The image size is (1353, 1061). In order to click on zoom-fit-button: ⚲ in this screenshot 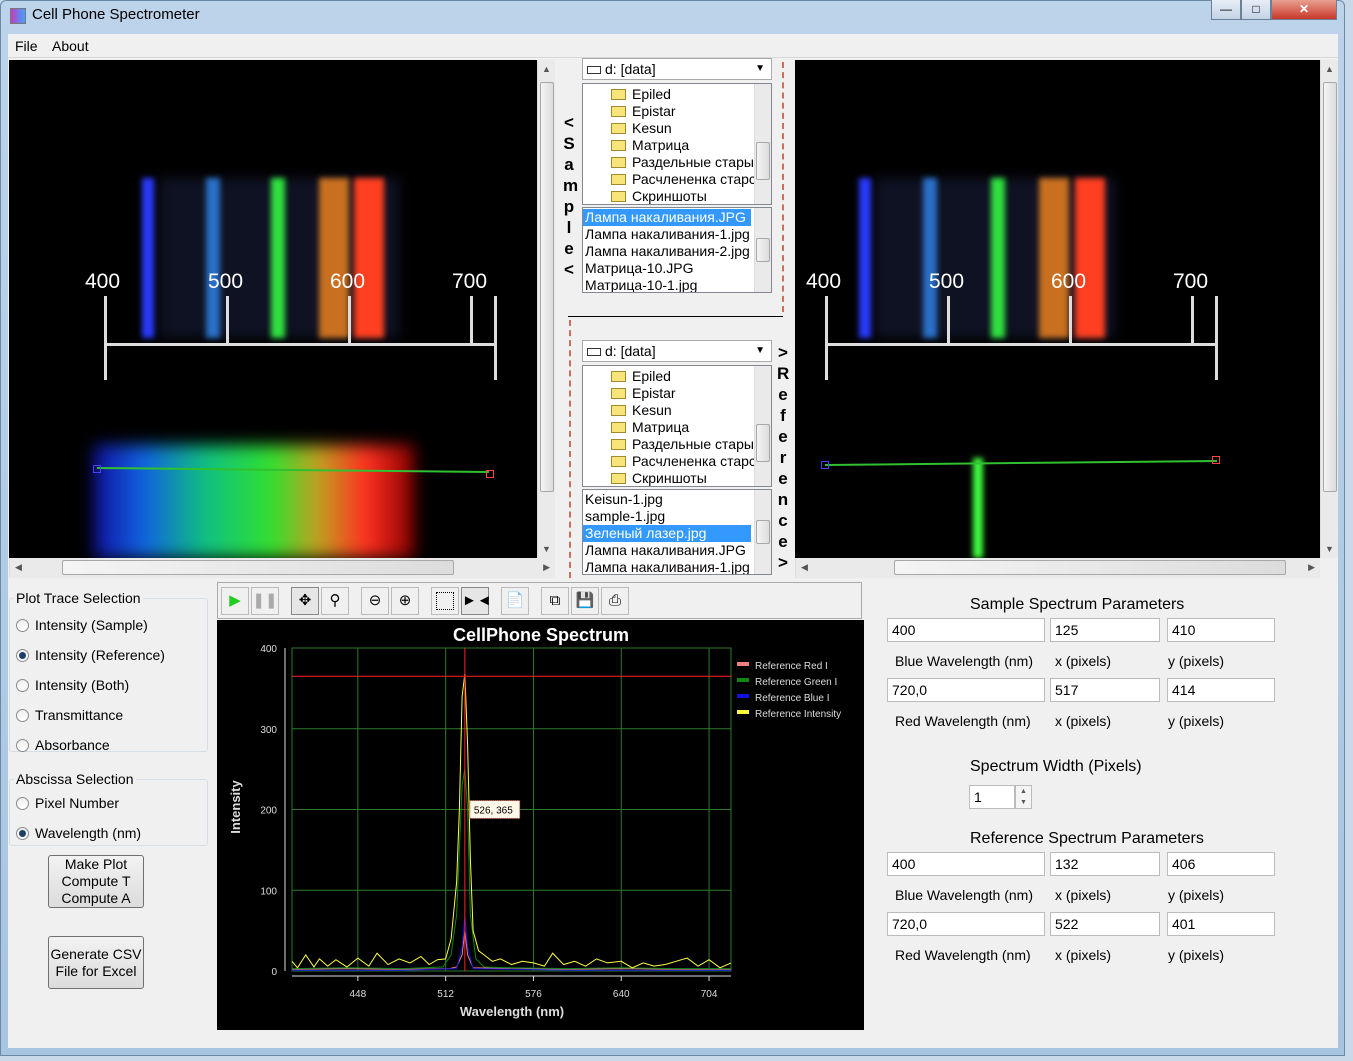, I will do `click(335, 601)`.